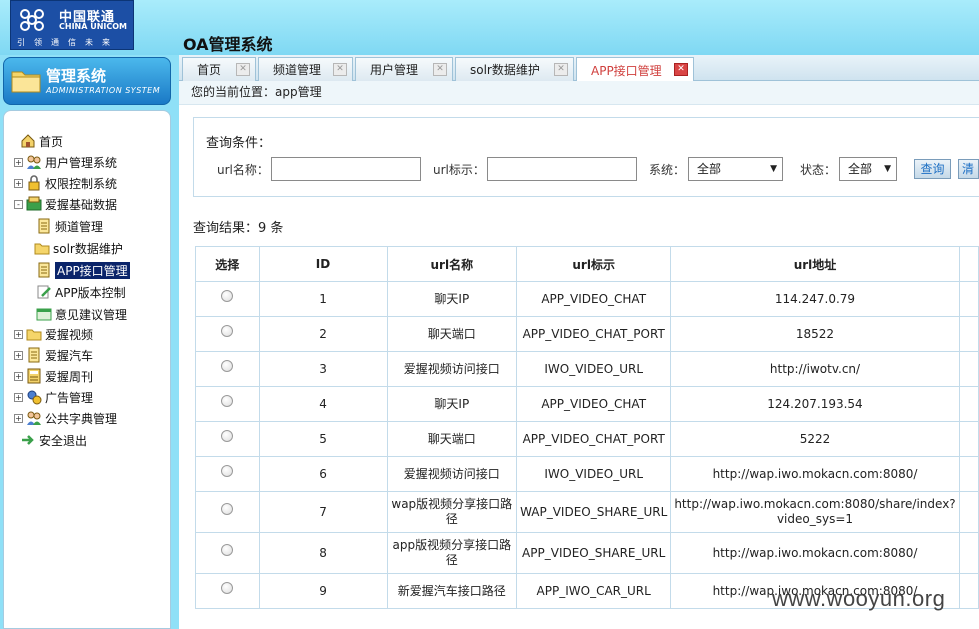  What do you see at coordinates (346, 169) in the screenshot?
I see `url-name-input` at bounding box center [346, 169].